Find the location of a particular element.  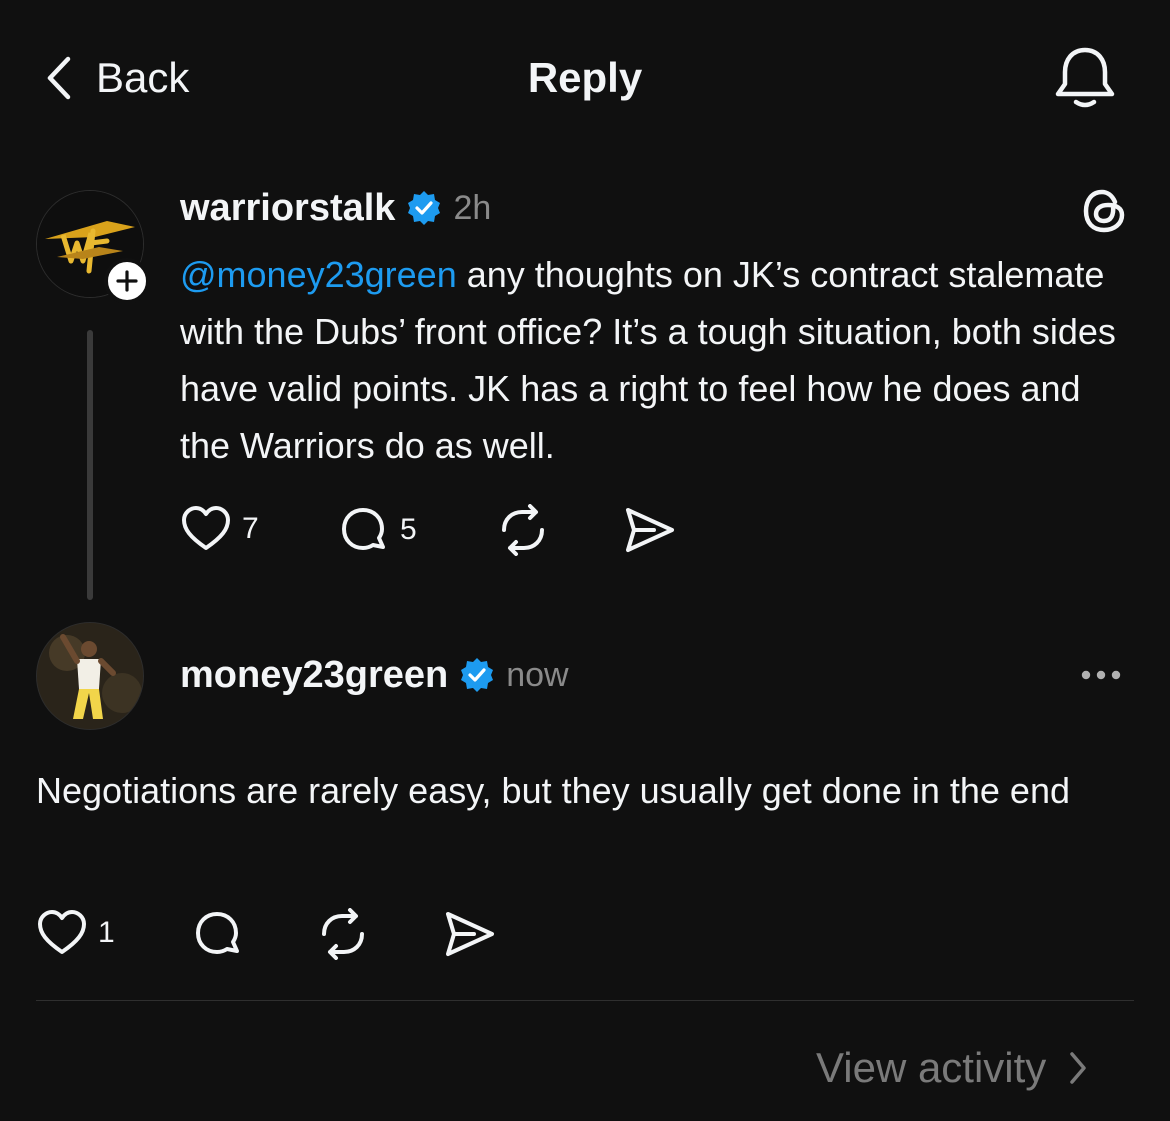

threads-icon is located at coordinates (1105, 211).